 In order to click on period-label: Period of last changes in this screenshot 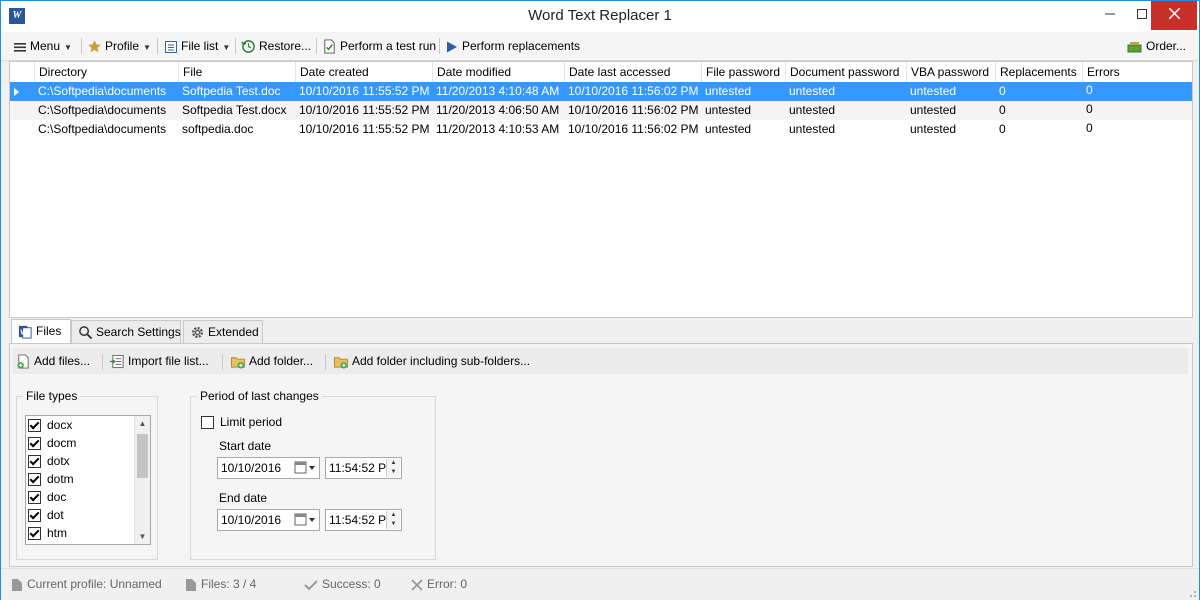, I will do `click(259, 396)`.